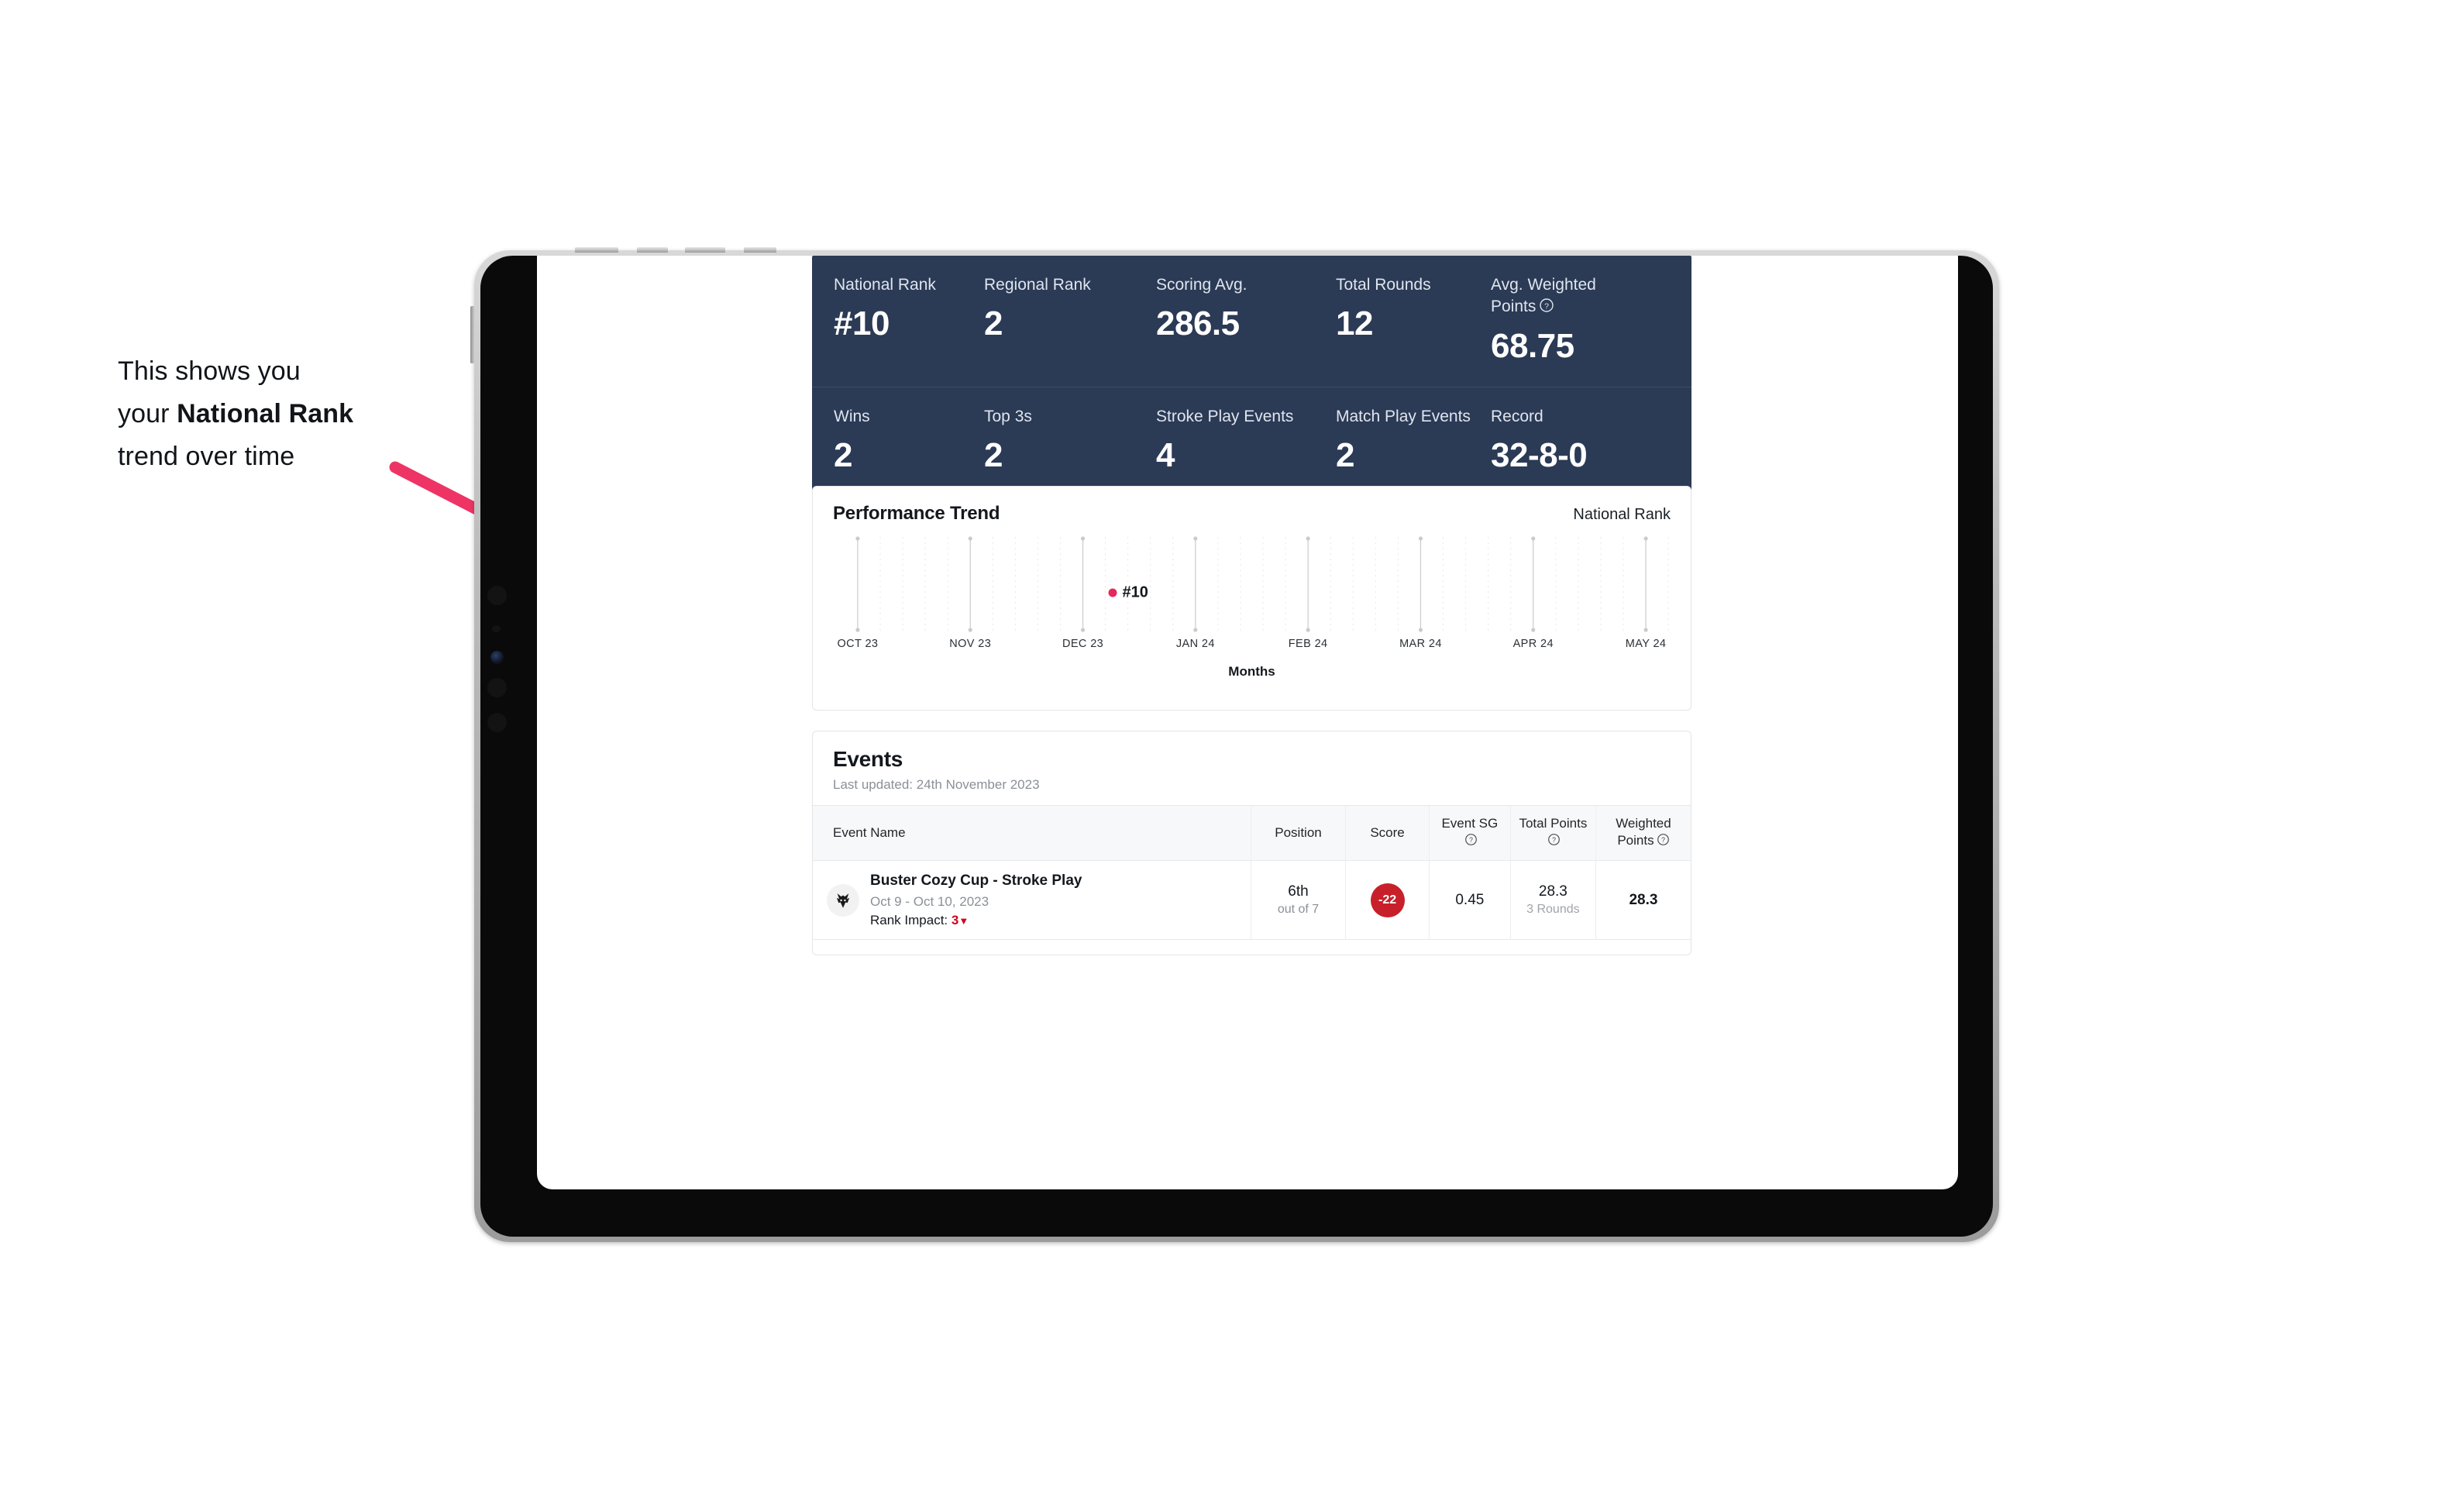 This screenshot has width=2464, height=1497. What do you see at coordinates (206, 457) in the screenshot?
I see `annotation-line-3: trend over time` at bounding box center [206, 457].